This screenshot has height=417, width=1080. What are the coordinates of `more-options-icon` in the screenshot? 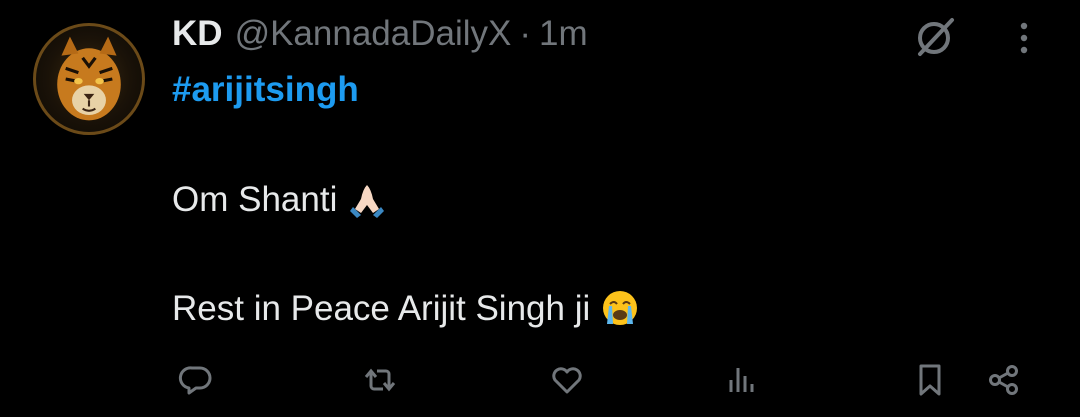 It's located at (1024, 38).